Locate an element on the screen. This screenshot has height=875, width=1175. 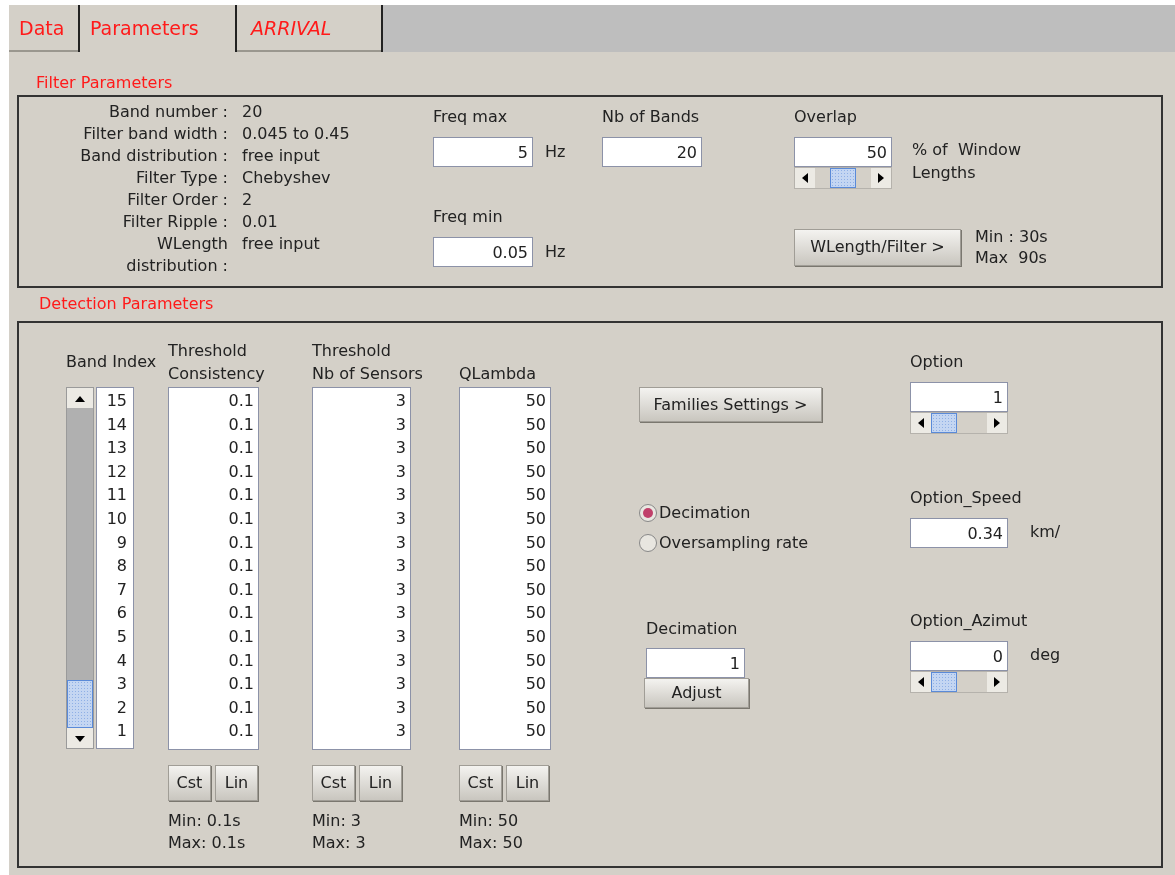
list-item: 7 is located at coordinates (112, 589).